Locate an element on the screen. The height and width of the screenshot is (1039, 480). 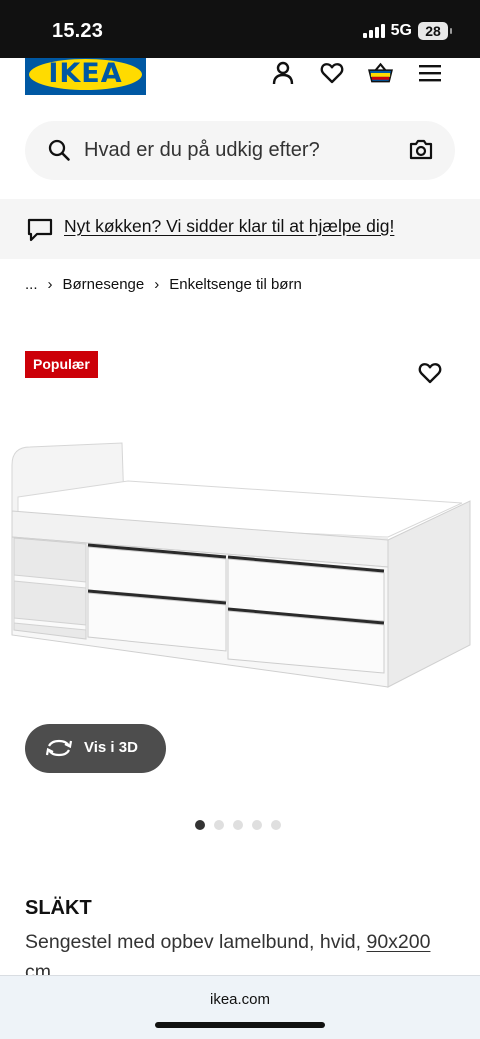
home-indicator is located at coordinates (240, 1025).